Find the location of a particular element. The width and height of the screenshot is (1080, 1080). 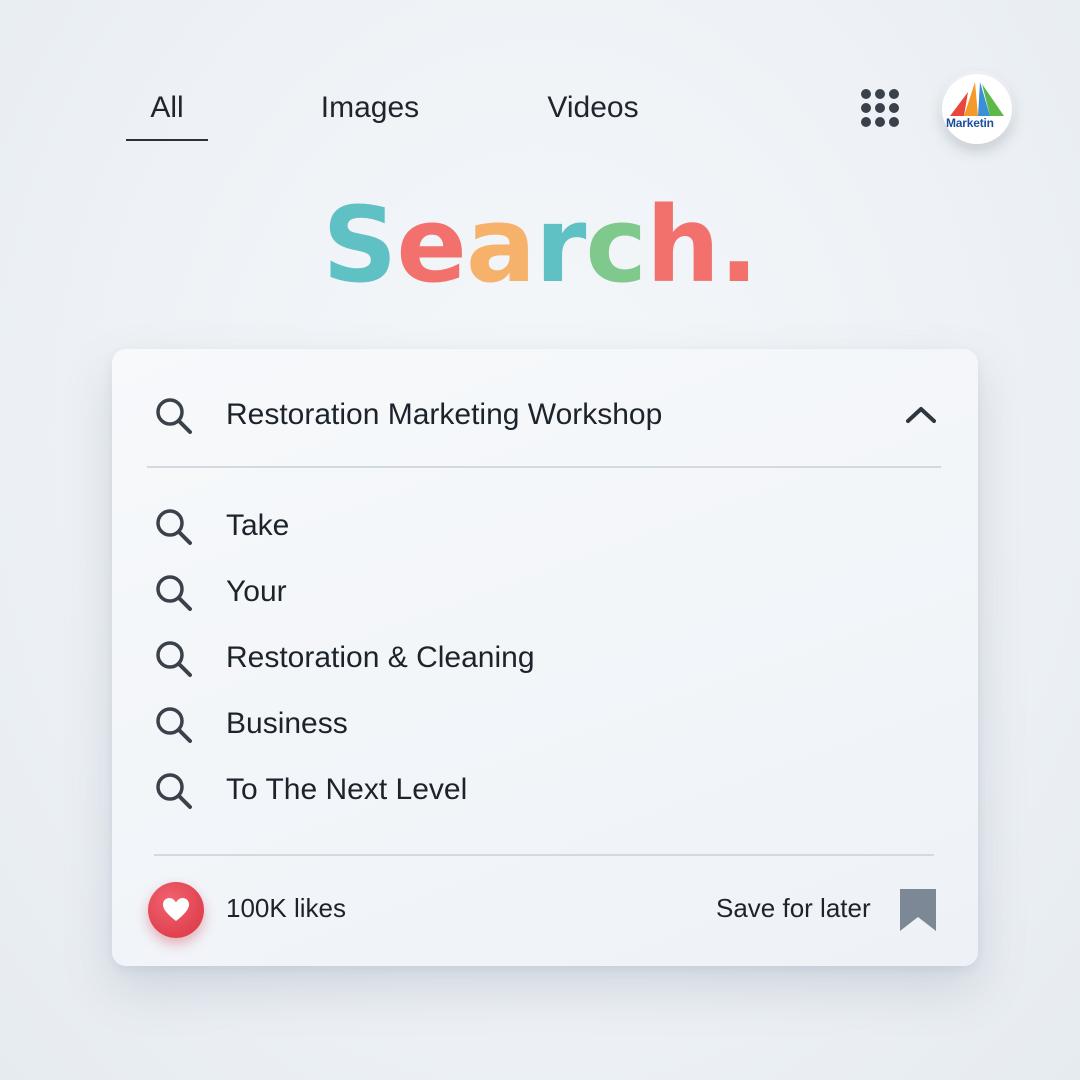

sail-logo-icon is located at coordinates (977, 99).